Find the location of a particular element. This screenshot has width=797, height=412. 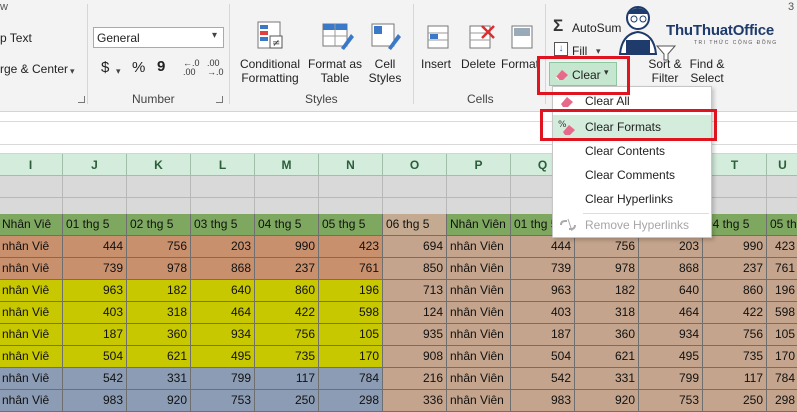

delete-cells-icon is located at coordinates (481, 36).